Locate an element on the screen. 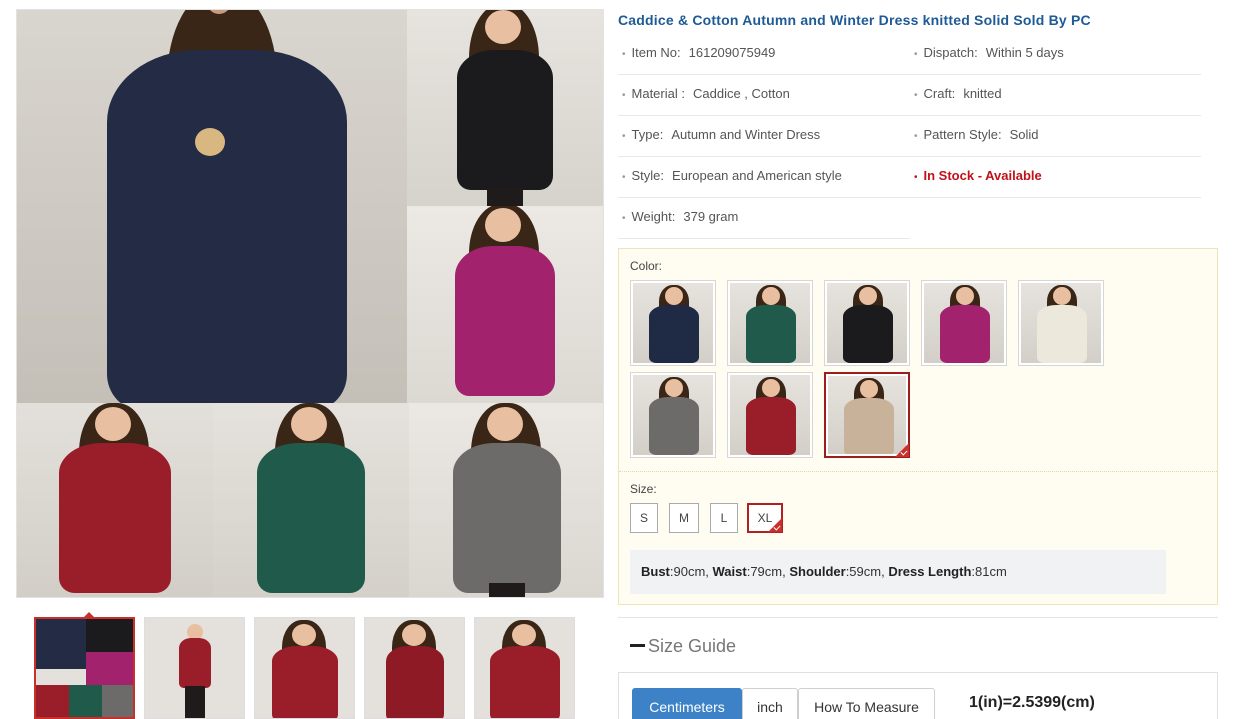 This screenshot has width=1254, height=719. main-image-magenta-model is located at coordinates (505, 304).